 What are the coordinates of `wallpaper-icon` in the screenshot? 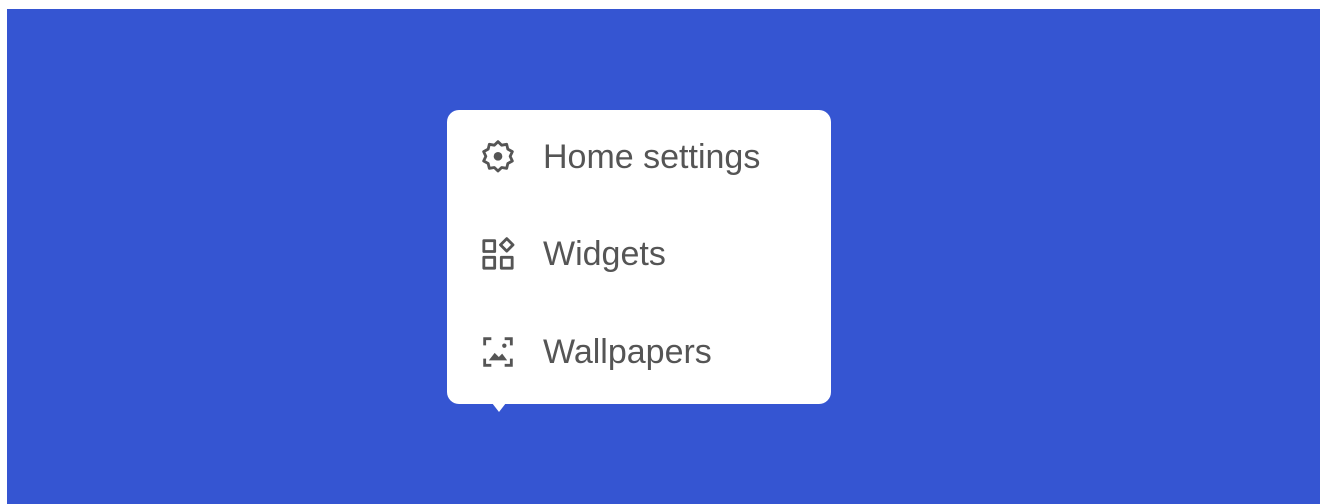 It's located at (498, 352).